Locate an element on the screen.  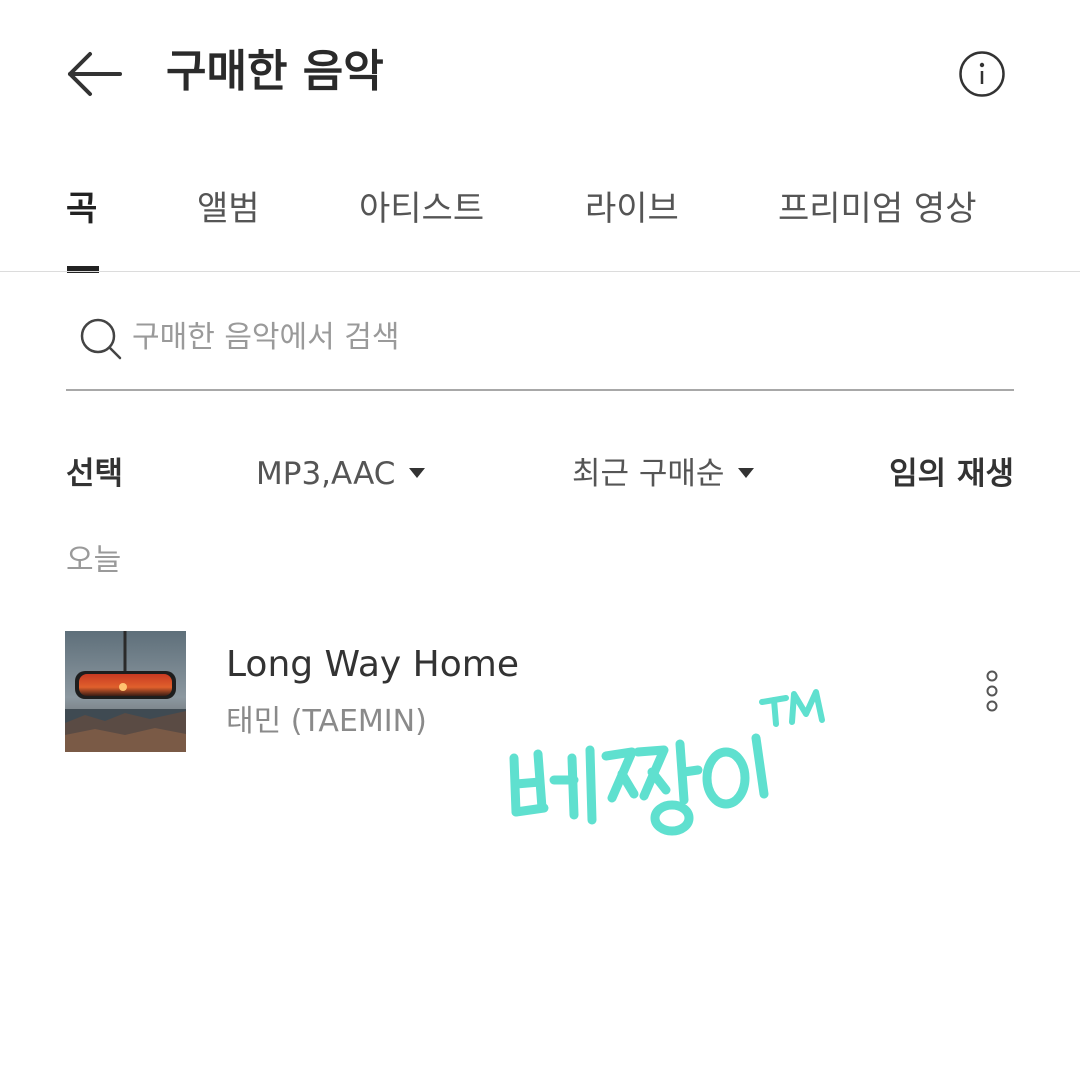
page-title: 구매한 음악 is located at coordinates (275, 71).